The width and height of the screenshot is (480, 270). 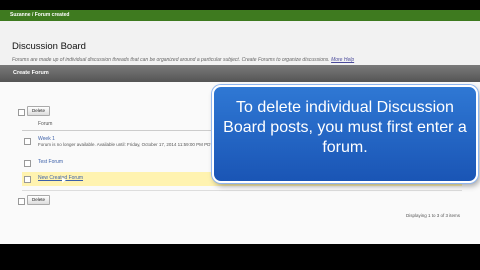 What do you see at coordinates (240, 257) in the screenshot?
I see `letterbox-bottom` at bounding box center [240, 257].